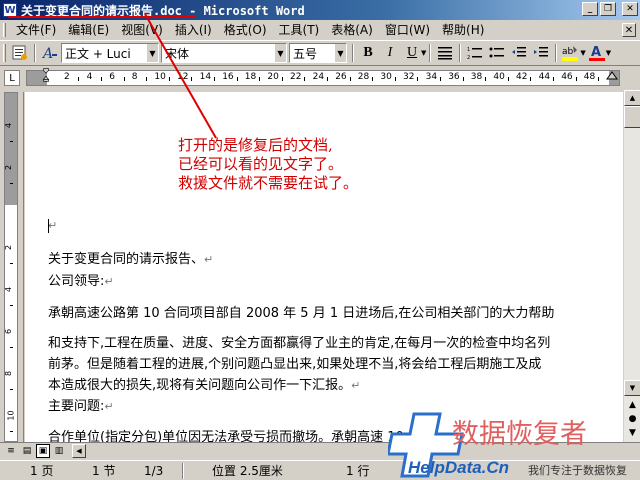 This screenshot has height=480, width=640. Describe the element at coordinates (632, 418) in the screenshot. I see `select-browse-object-icon: ●` at that location.